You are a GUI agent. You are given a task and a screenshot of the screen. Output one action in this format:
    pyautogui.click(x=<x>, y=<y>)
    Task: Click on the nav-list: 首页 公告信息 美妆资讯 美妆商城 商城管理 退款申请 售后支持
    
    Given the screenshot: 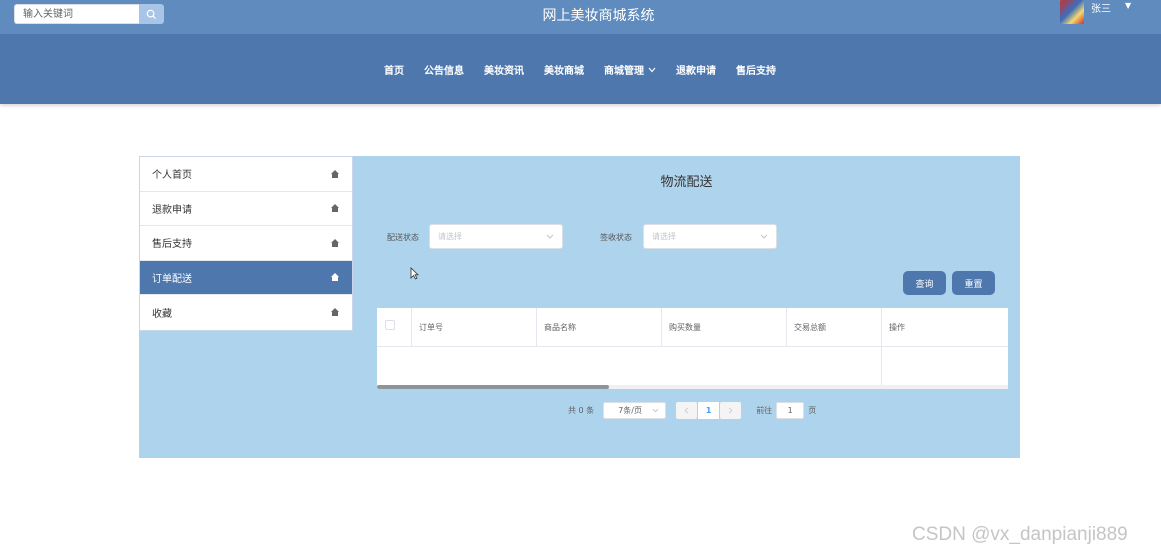 What is the action you would take?
    pyautogui.click(x=580, y=69)
    